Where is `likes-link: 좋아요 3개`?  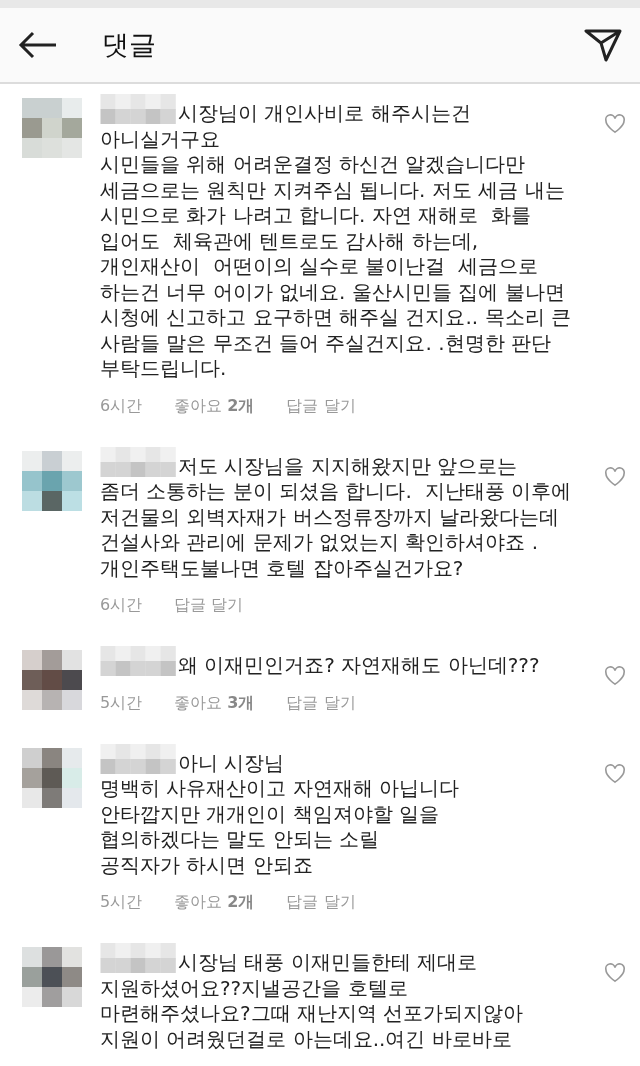 likes-link: 좋아요 3개 is located at coordinates (214, 703).